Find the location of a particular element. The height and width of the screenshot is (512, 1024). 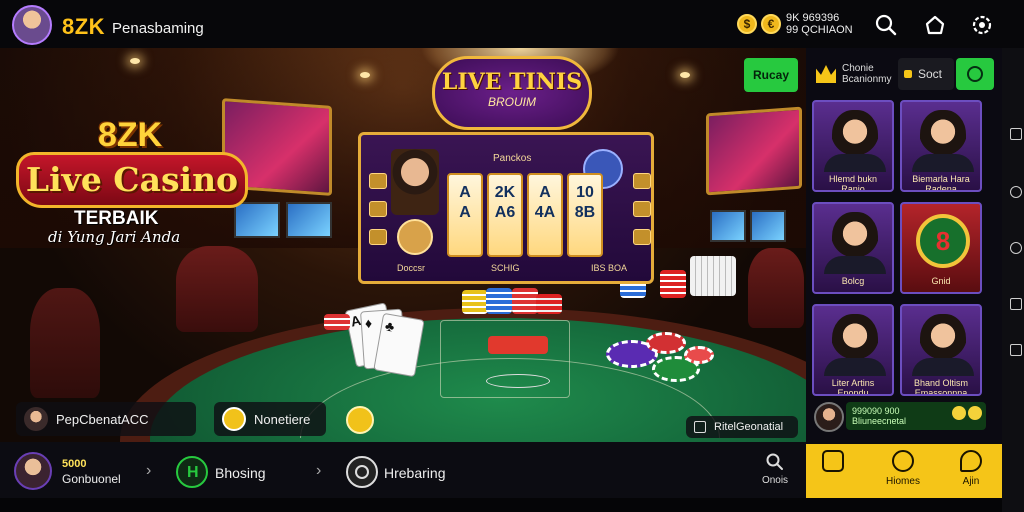

dealer-portrait is located at coordinates (415, 182).